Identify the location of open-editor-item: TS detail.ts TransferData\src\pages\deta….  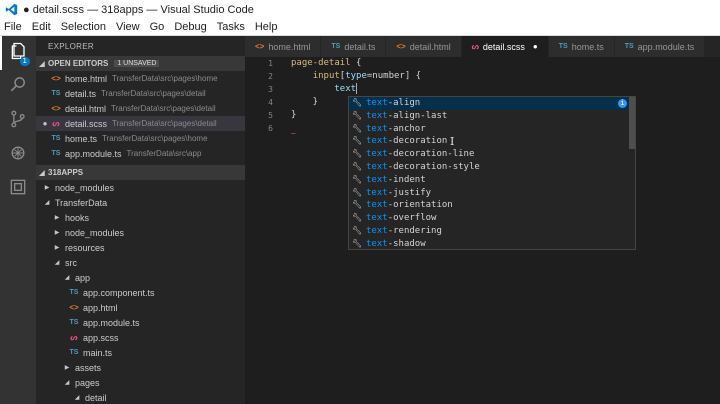
(140, 93).